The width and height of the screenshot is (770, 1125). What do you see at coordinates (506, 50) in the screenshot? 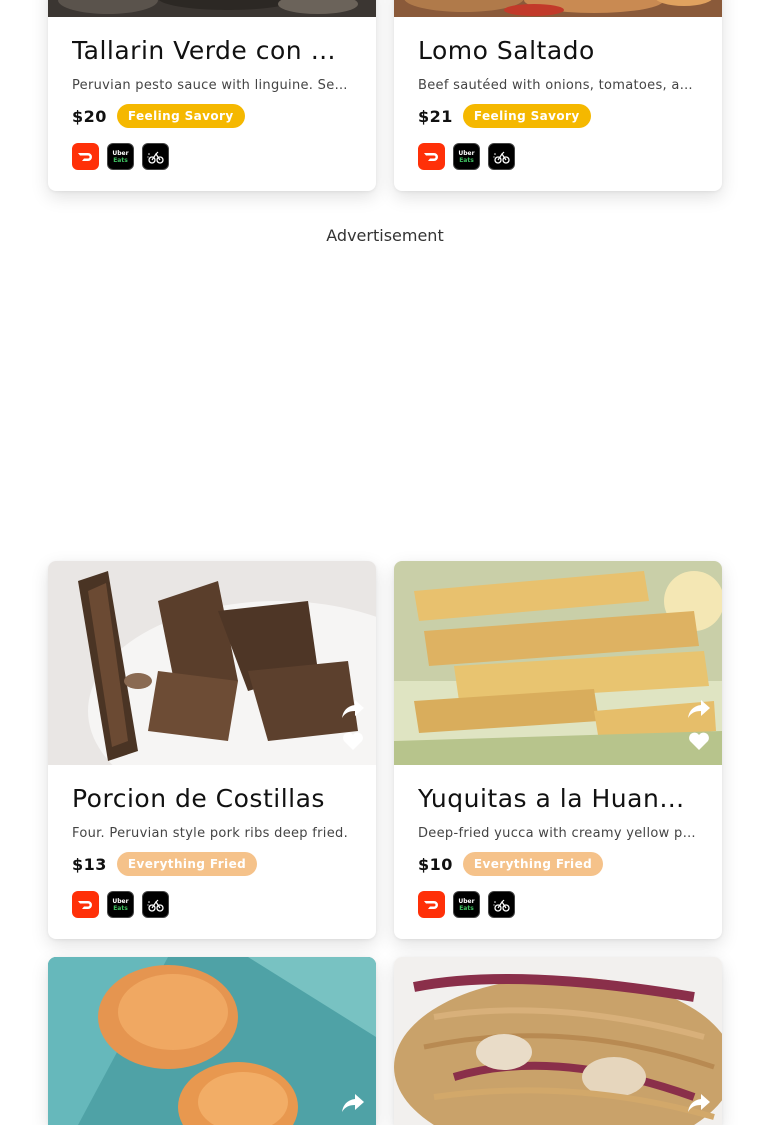
I see `dish-title: Lomo Saltado` at bounding box center [506, 50].